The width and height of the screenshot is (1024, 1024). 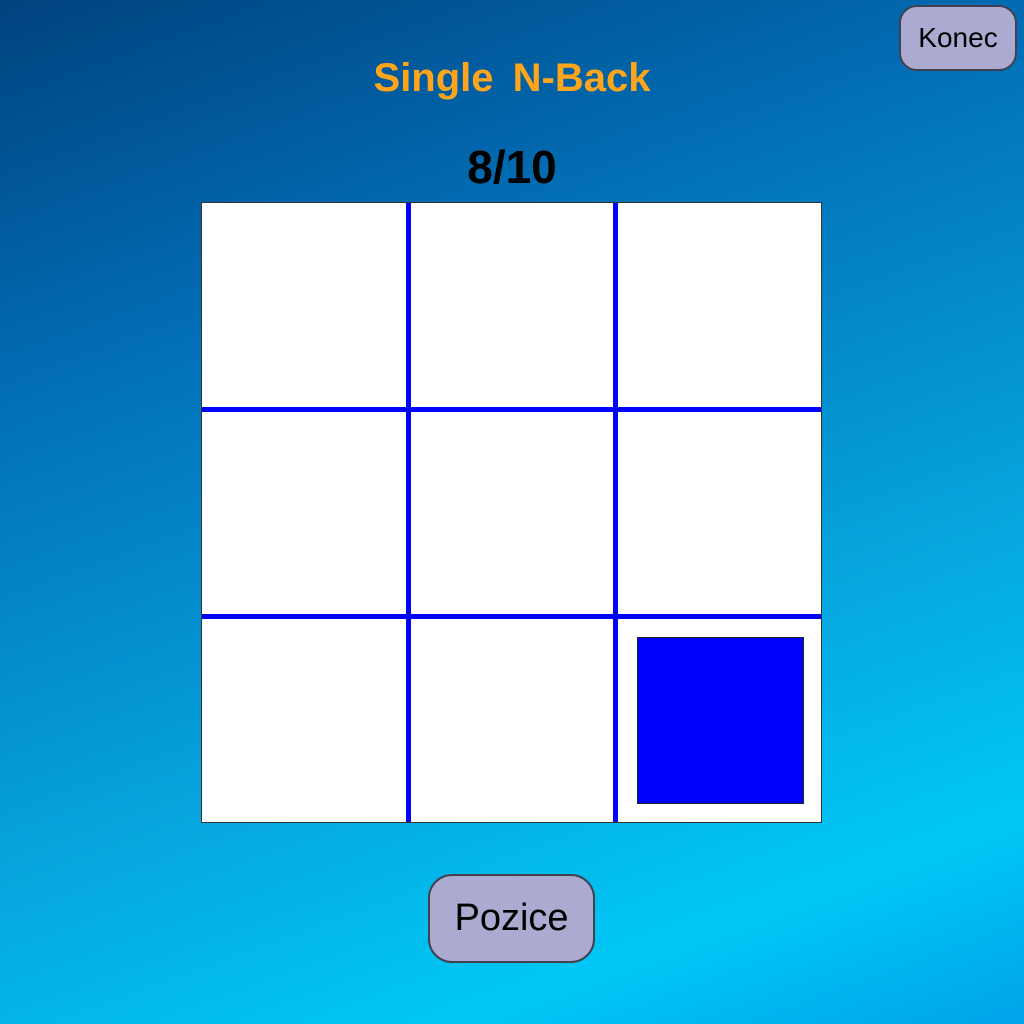 What do you see at coordinates (719, 306) in the screenshot?
I see `grid-cell-r1-c3` at bounding box center [719, 306].